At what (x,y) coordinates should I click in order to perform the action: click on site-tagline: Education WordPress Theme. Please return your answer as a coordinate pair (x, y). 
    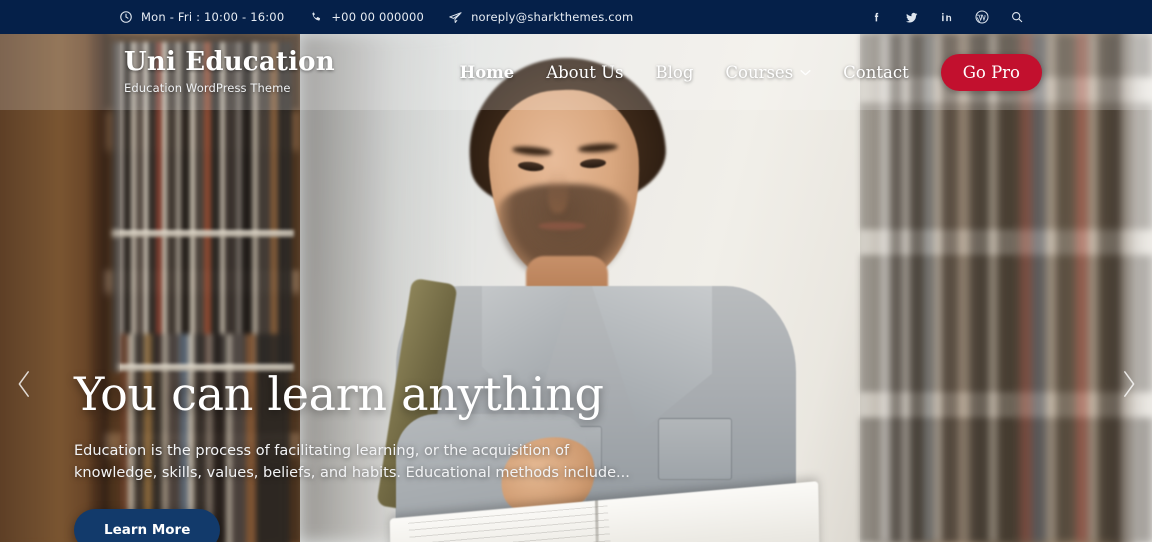
    Looking at the image, I should click on (207, 87).